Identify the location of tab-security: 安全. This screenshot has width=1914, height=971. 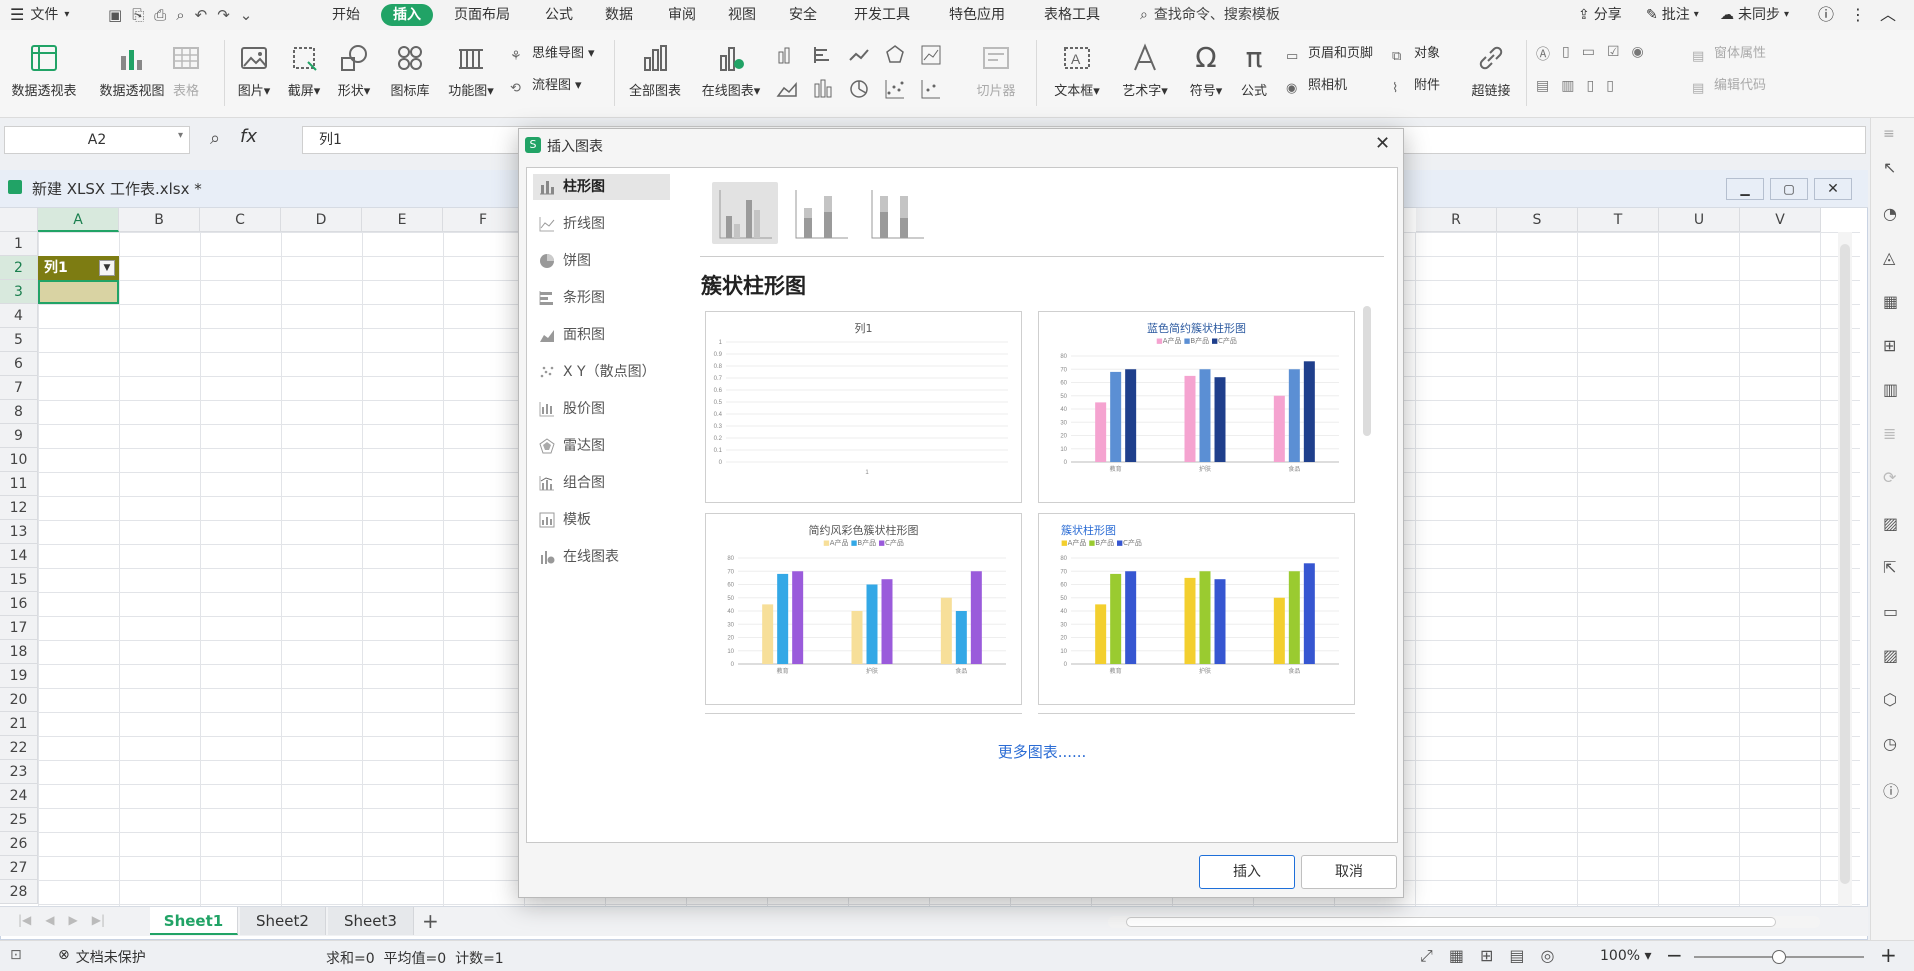
(803, 15).